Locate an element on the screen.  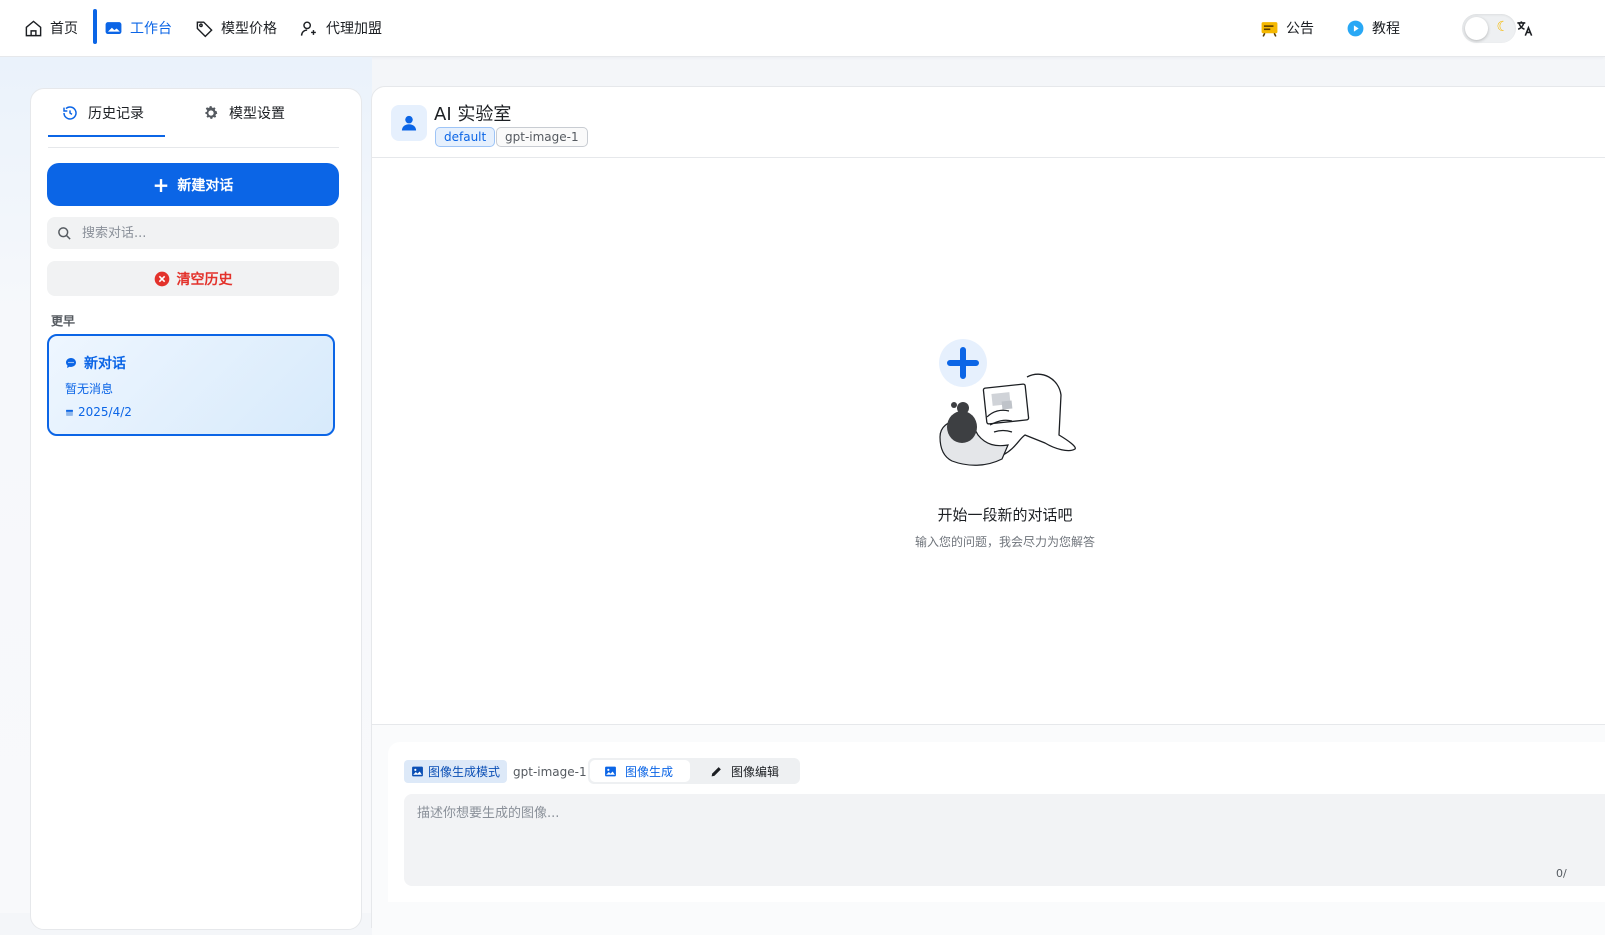
composer: 图像生成模式 gpt-image-1 图像生成 图像编辑 0/ is located at coordinates (996, 822).